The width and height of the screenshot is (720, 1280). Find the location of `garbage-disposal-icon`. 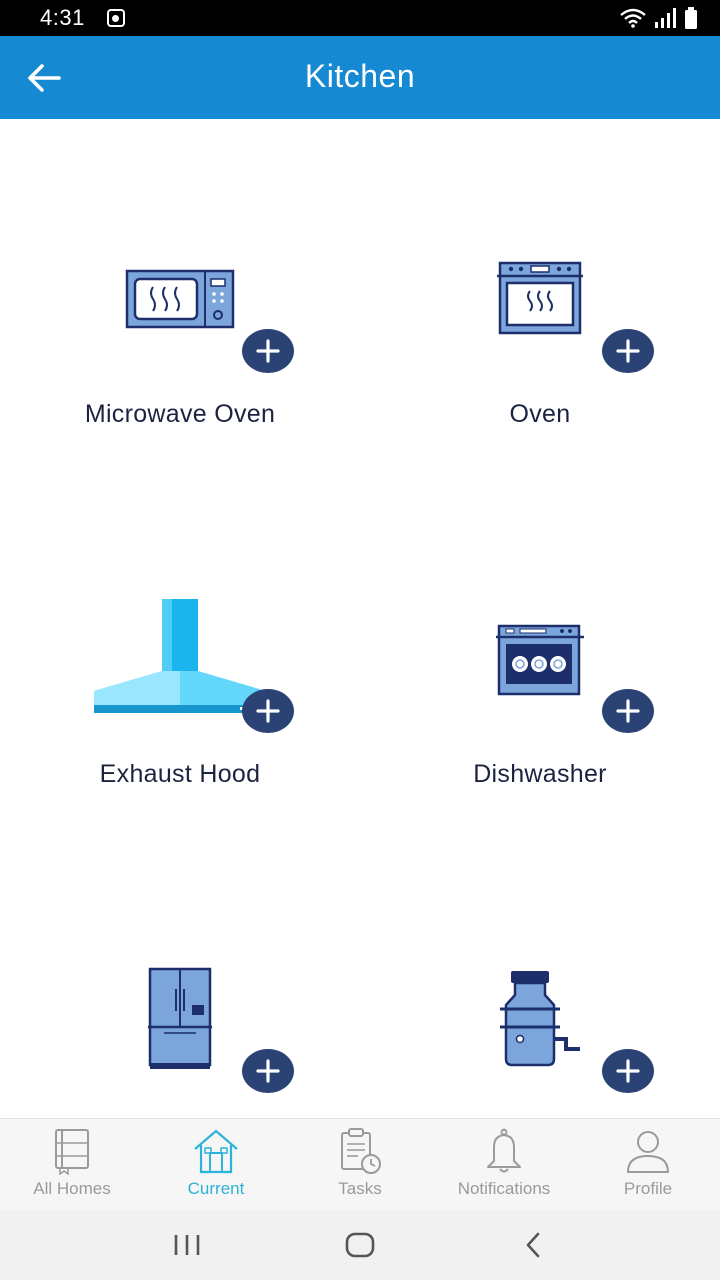

garbage-disposal-icon is located at coordinates (540, 1019).